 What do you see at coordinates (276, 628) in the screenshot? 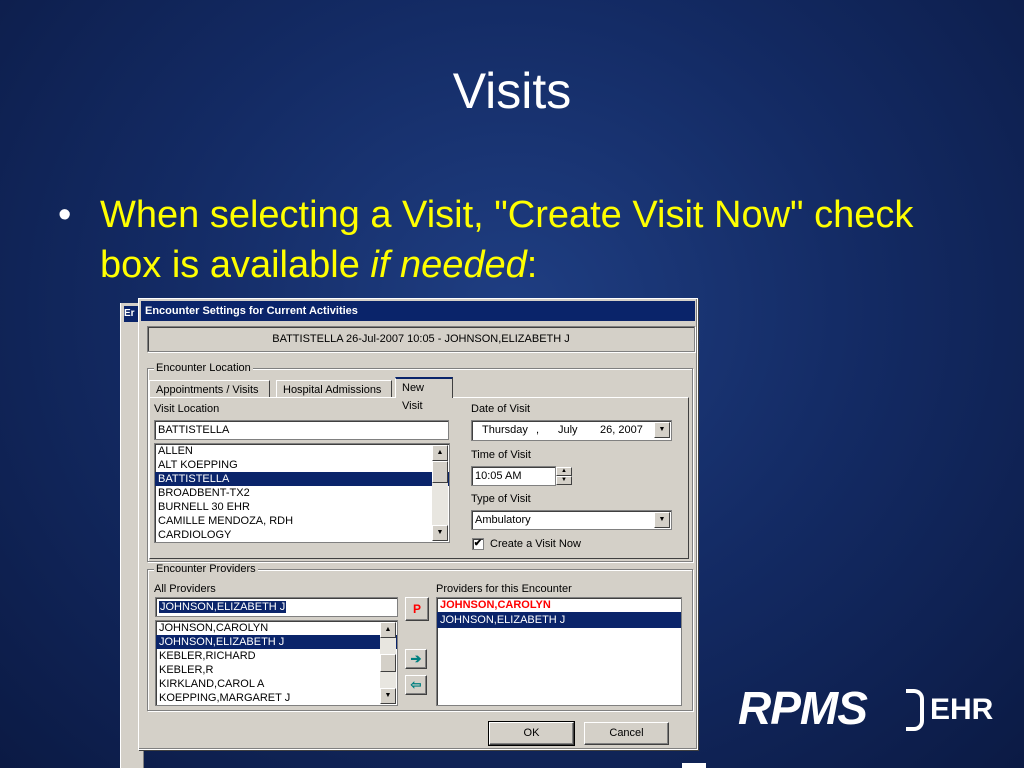
I see `list-item: JOHNSON,CAROLYN` at bounding box center [276, 628].